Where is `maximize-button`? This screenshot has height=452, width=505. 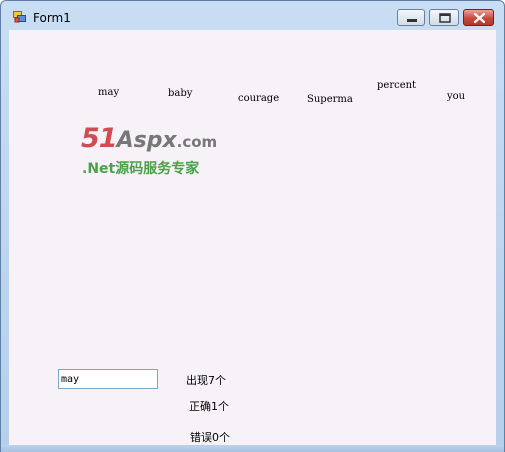
maximize-button is located at coordinates (444, 17).